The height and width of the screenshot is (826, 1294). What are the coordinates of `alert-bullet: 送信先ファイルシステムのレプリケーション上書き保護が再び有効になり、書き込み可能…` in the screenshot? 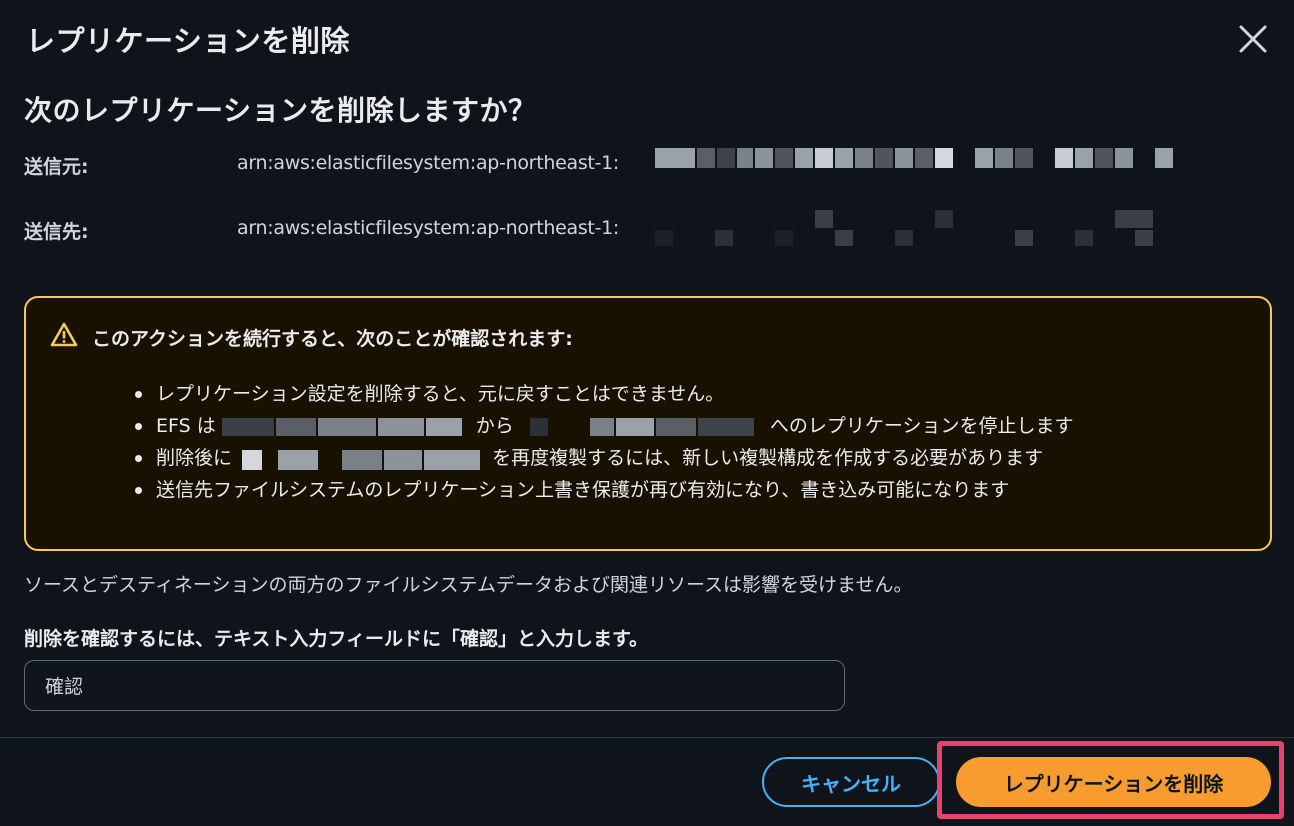 It's located at (602, 490).